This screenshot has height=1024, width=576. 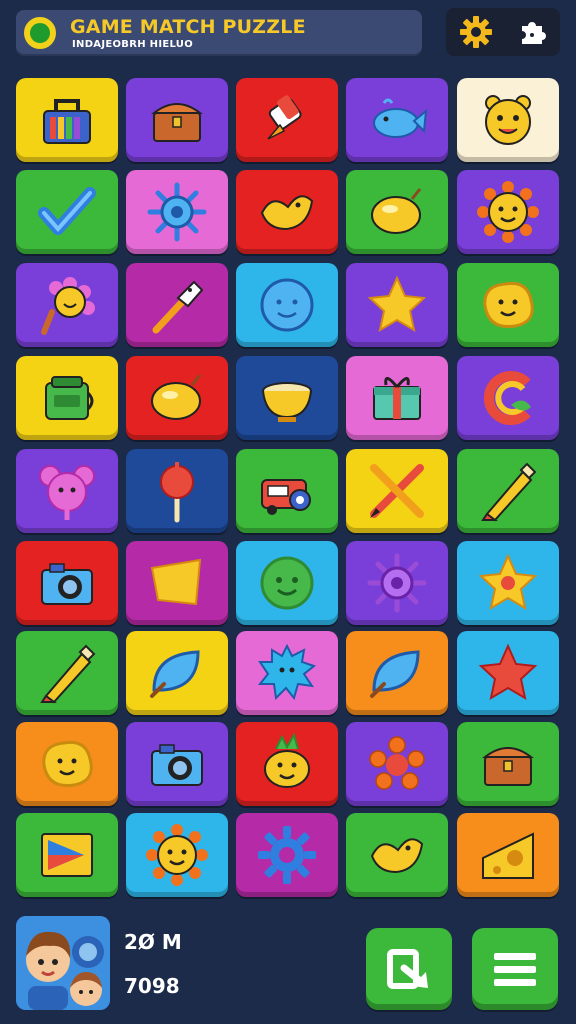 I want to click on lunchbox-icon, so click(x=67, y=121).